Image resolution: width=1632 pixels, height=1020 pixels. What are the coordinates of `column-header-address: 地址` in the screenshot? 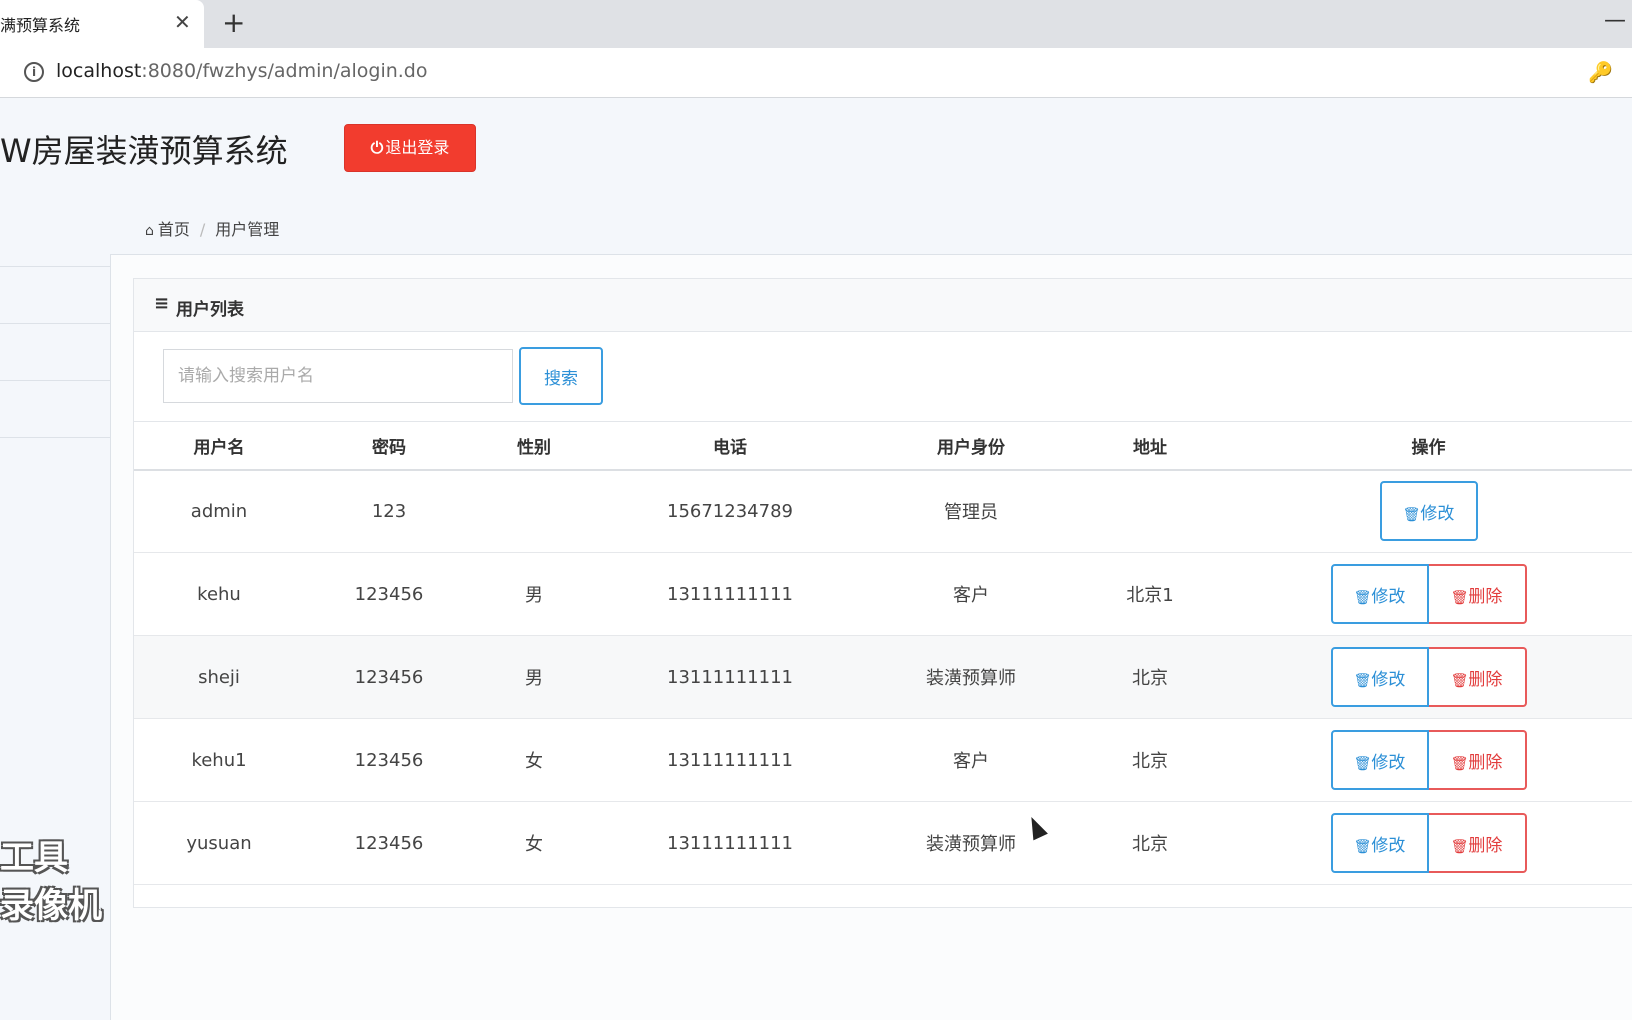 It's located at (1150, 446).